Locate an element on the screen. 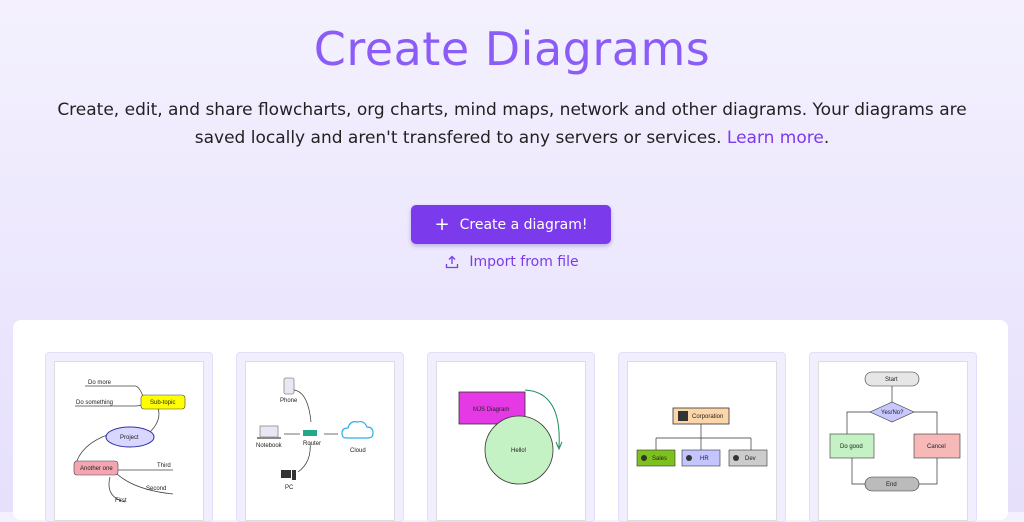  mindmap-label-first: First is located at coordinates (121, 501).